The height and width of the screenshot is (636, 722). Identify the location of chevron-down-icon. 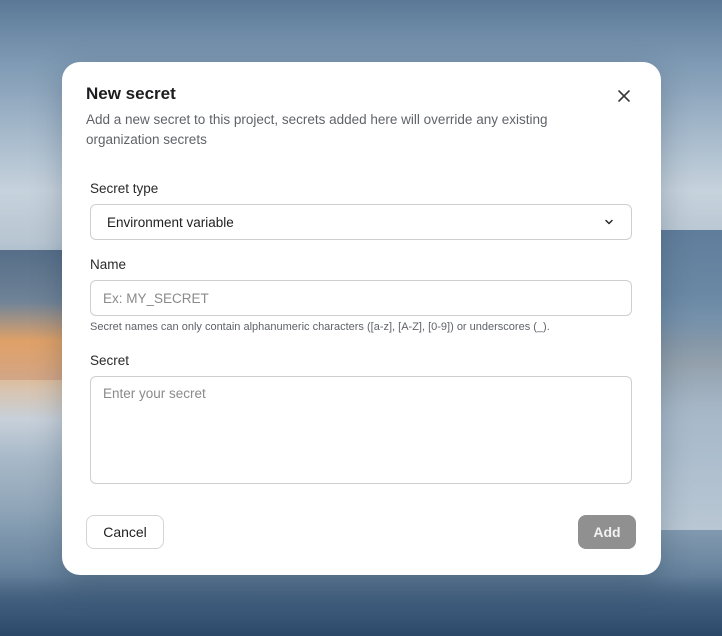
(609, 222).